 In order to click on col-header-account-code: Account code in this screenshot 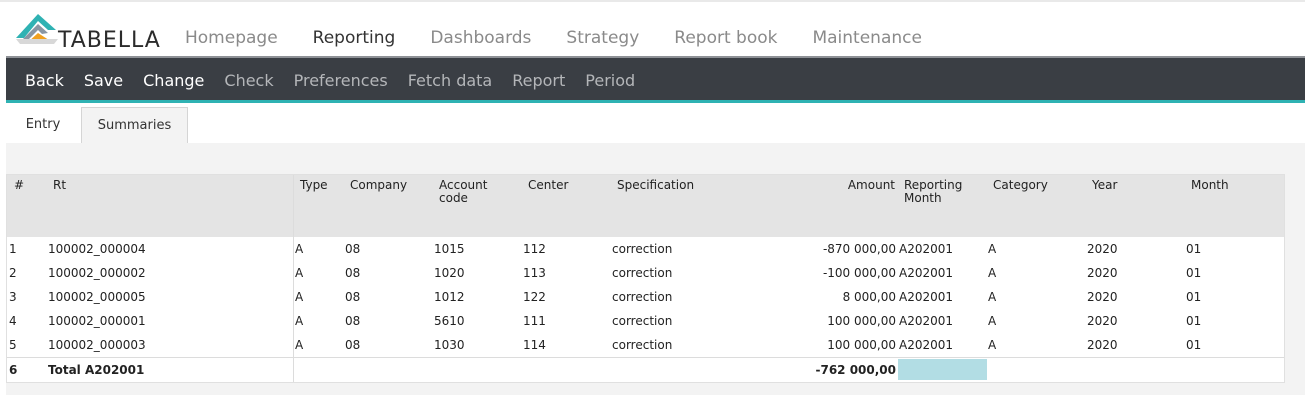, I will do `click(463, 192)`.